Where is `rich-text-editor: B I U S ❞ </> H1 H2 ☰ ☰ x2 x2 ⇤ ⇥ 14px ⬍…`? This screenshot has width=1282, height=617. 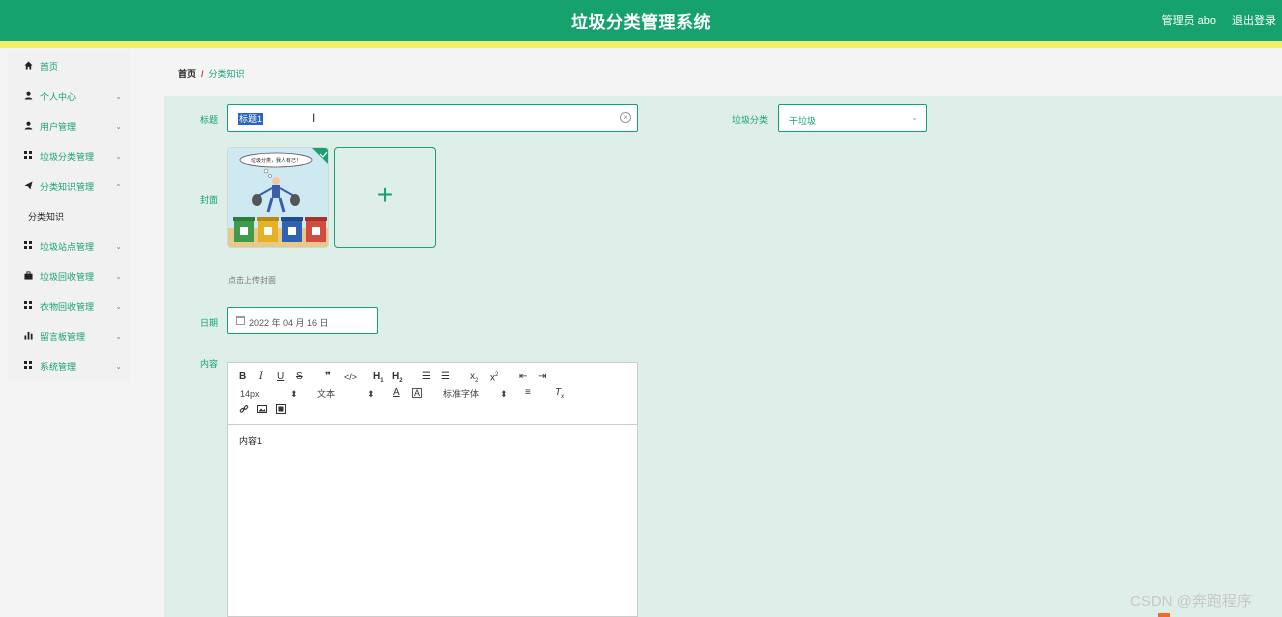
rich-text-editor: B I U S ❞ </> H1 H2 ☰ ☰ x2 x2 ⇤ ⇥ 14px ⬍… is located at coordinates (432, 489).